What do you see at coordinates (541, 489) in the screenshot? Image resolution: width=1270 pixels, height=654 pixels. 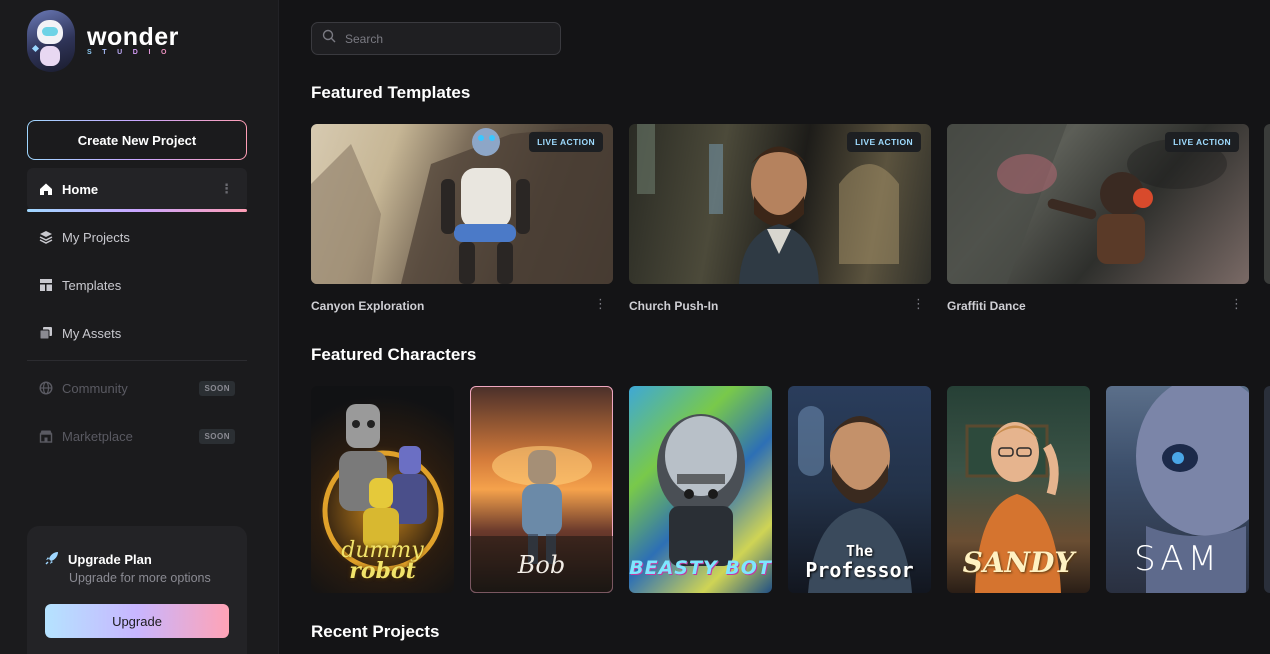 I see `character-card-bob: Bob` at bounding box center [541, 489].